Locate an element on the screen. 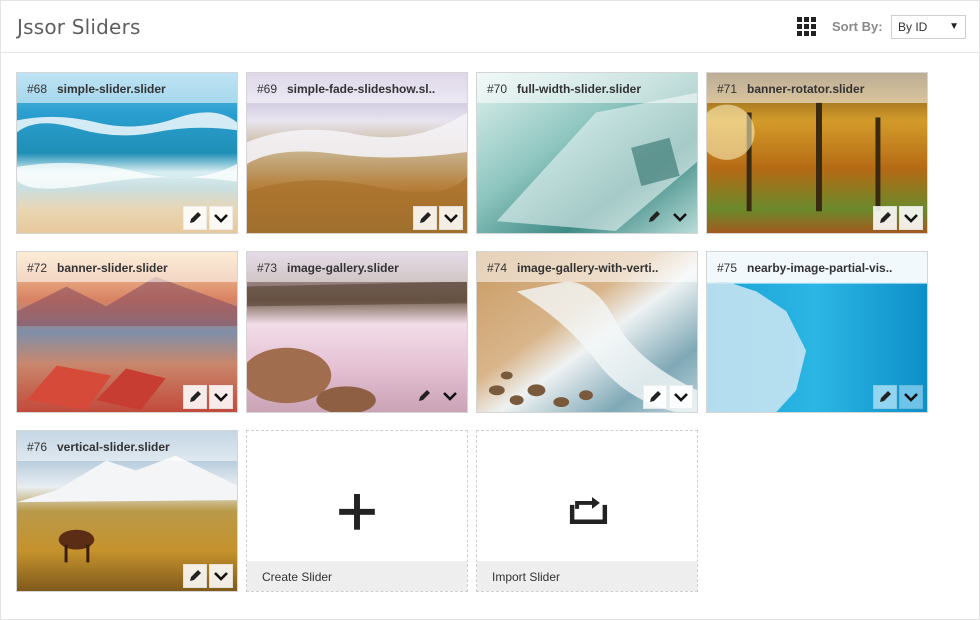 This screenshot has height=620, width=980. slider-name: vertical-slider.slider is located at coordinates (113, 447).